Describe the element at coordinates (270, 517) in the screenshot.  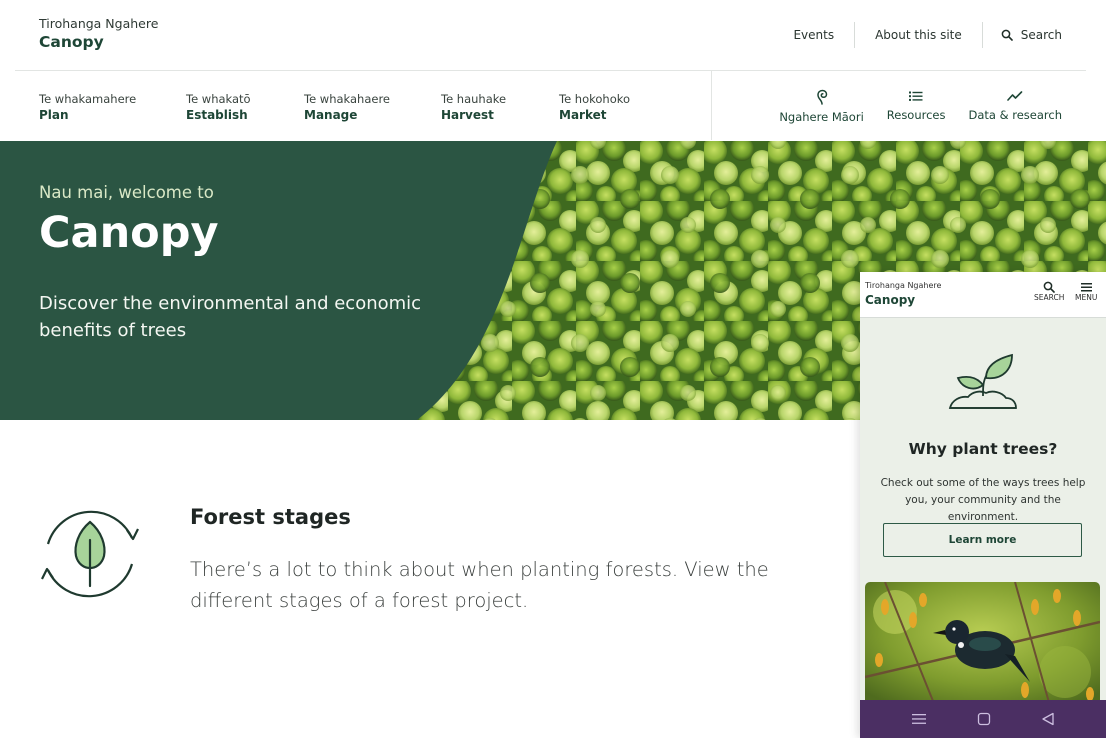
I see `forest-stages-title: Forest stages` at that location.